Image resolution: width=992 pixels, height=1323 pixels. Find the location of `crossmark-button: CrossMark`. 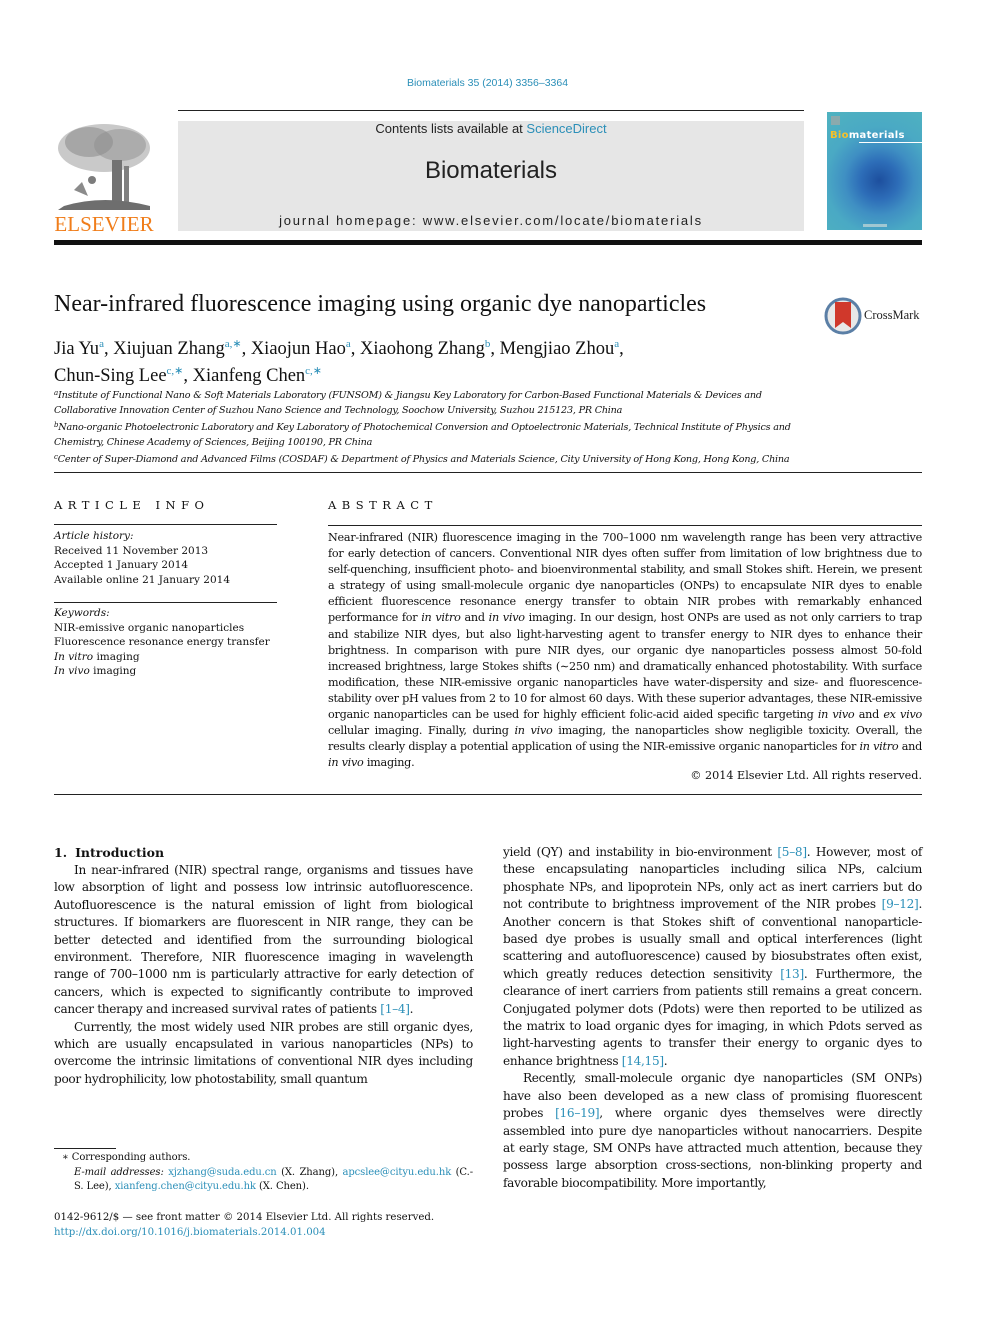

crossmark-button: CrossMark is located at coordinates (874, 316).